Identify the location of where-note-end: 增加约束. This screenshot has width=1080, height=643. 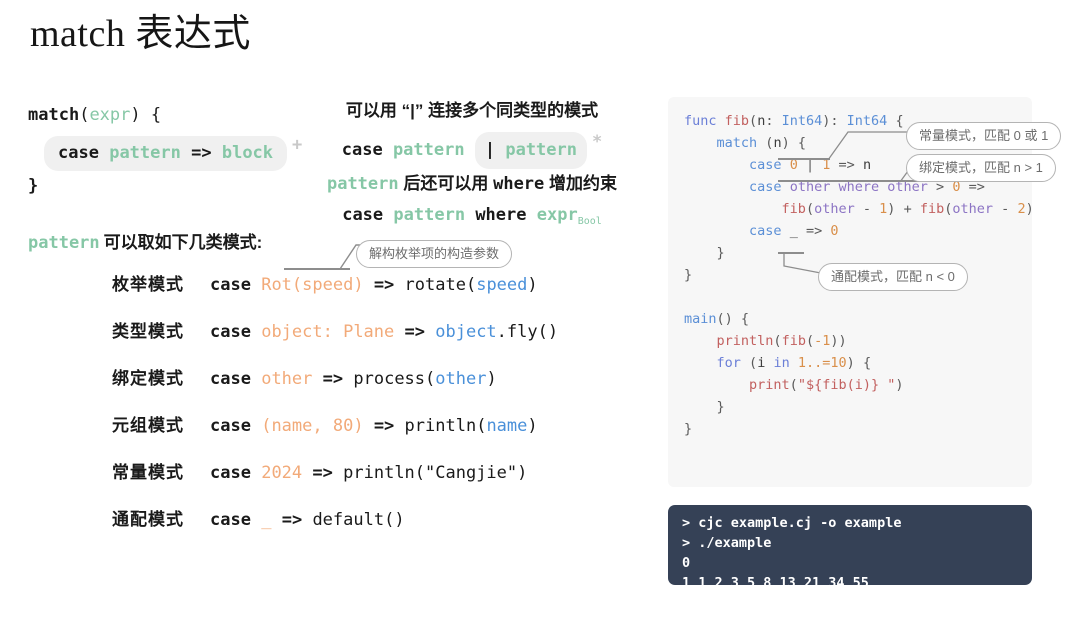
(583, 183).